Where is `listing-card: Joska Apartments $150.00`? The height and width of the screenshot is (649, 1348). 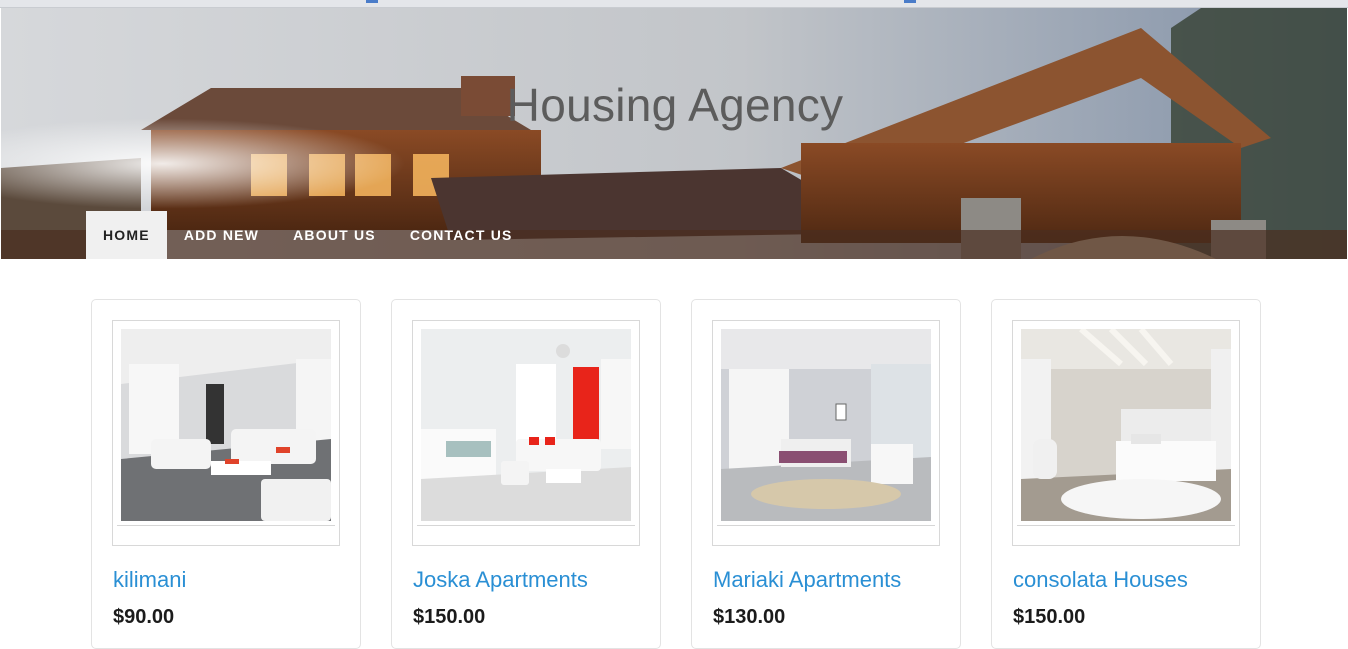 listing-card: Joska Apartments $150.00 is located at coordinates (526, 474).